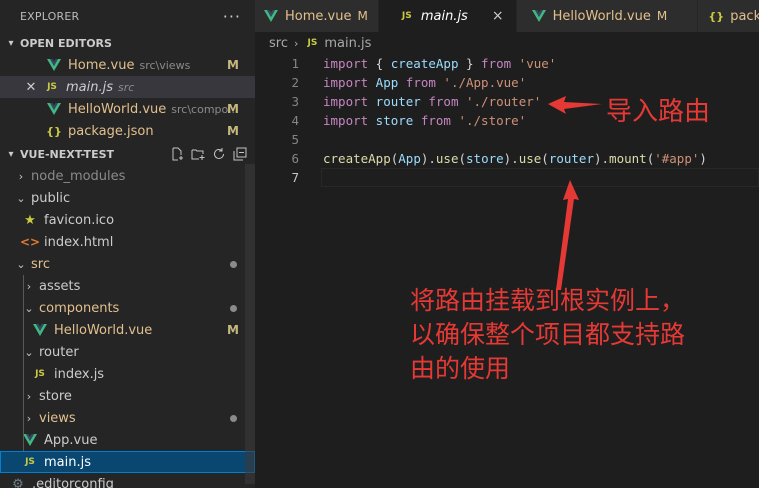  What do you see at coordinates (658, 112) in the screenshot?
I see `import-router-annotation: 导入路由` at bounding box center [658, 112].